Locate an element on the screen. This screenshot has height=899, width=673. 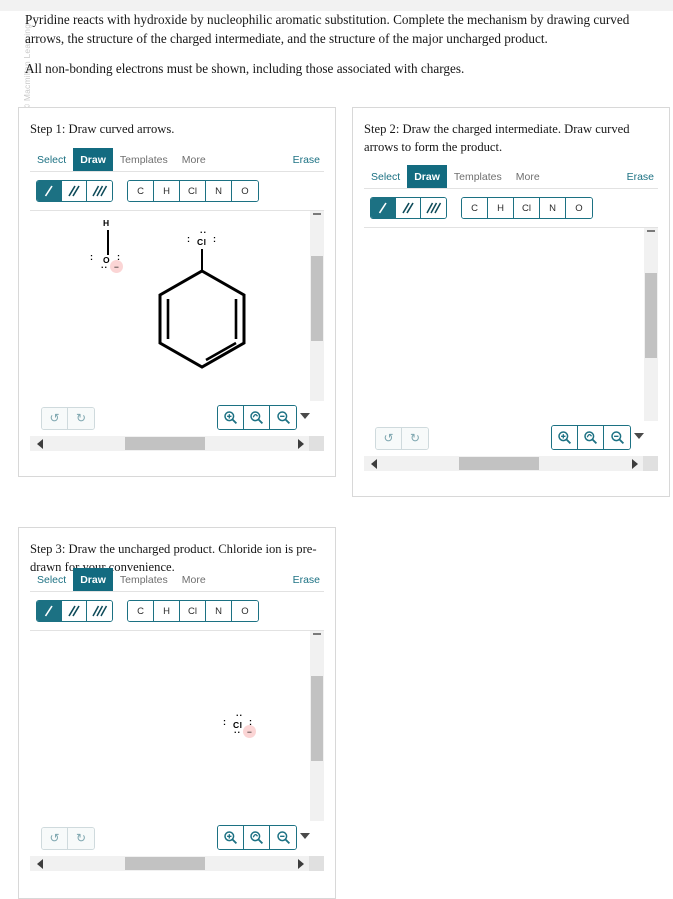
drawing-canvas: H : O : .. − .. : Cl : is located at coordinates (170, 306).